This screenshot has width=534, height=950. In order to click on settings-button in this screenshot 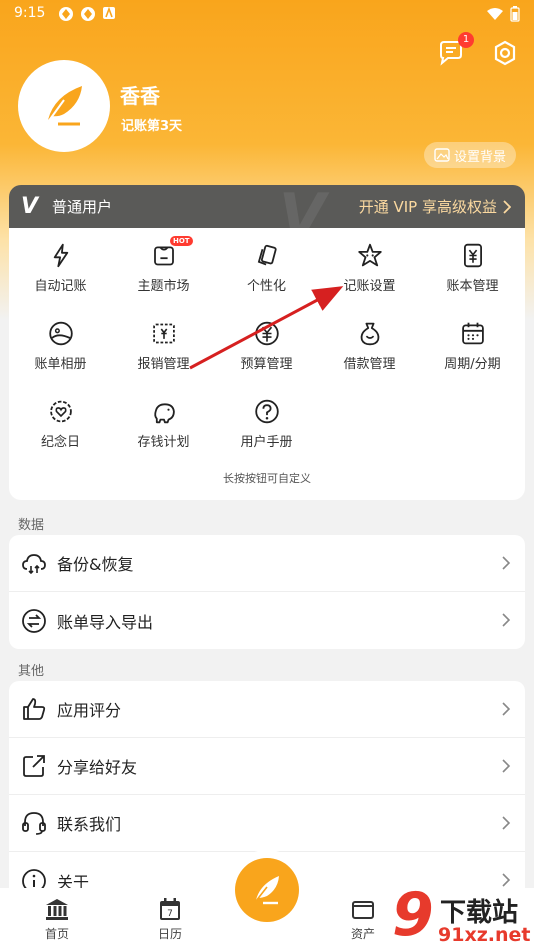, I will do `click(505, 53)`.